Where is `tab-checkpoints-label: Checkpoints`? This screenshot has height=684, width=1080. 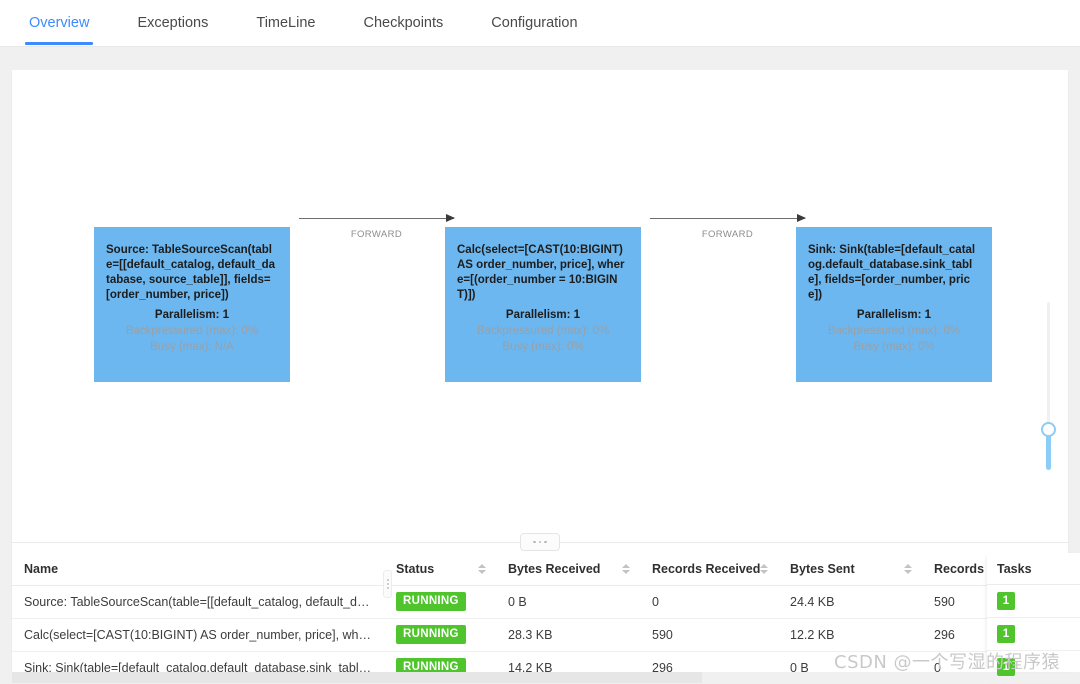 tab-checkpoints-label: Checkpoints is located at coordinates (403, 22).